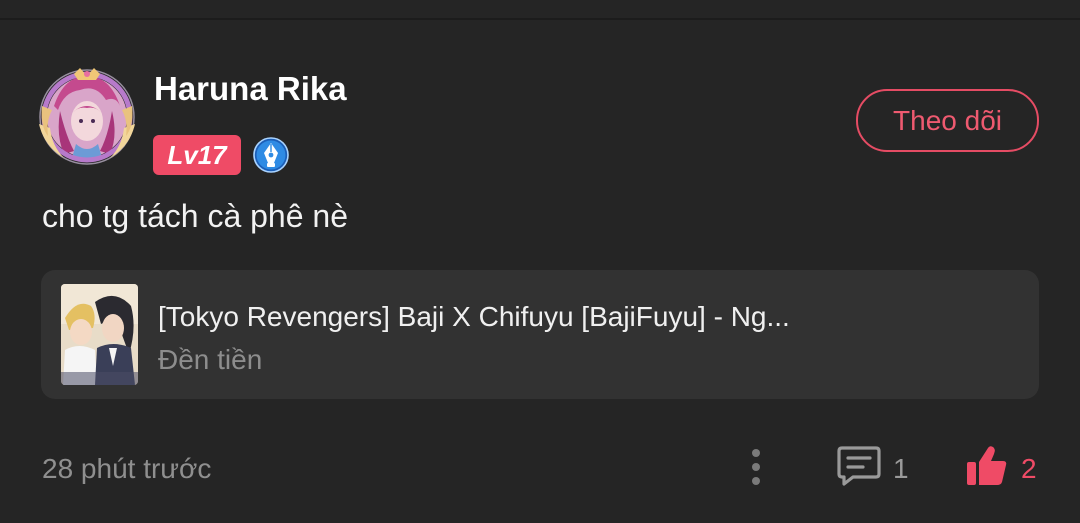 The image size is (1080, 523). What do you see at coordinates (250, 89) in the screenshot?
I see `username: Haruna Rika` at bounding box center [250, 89].